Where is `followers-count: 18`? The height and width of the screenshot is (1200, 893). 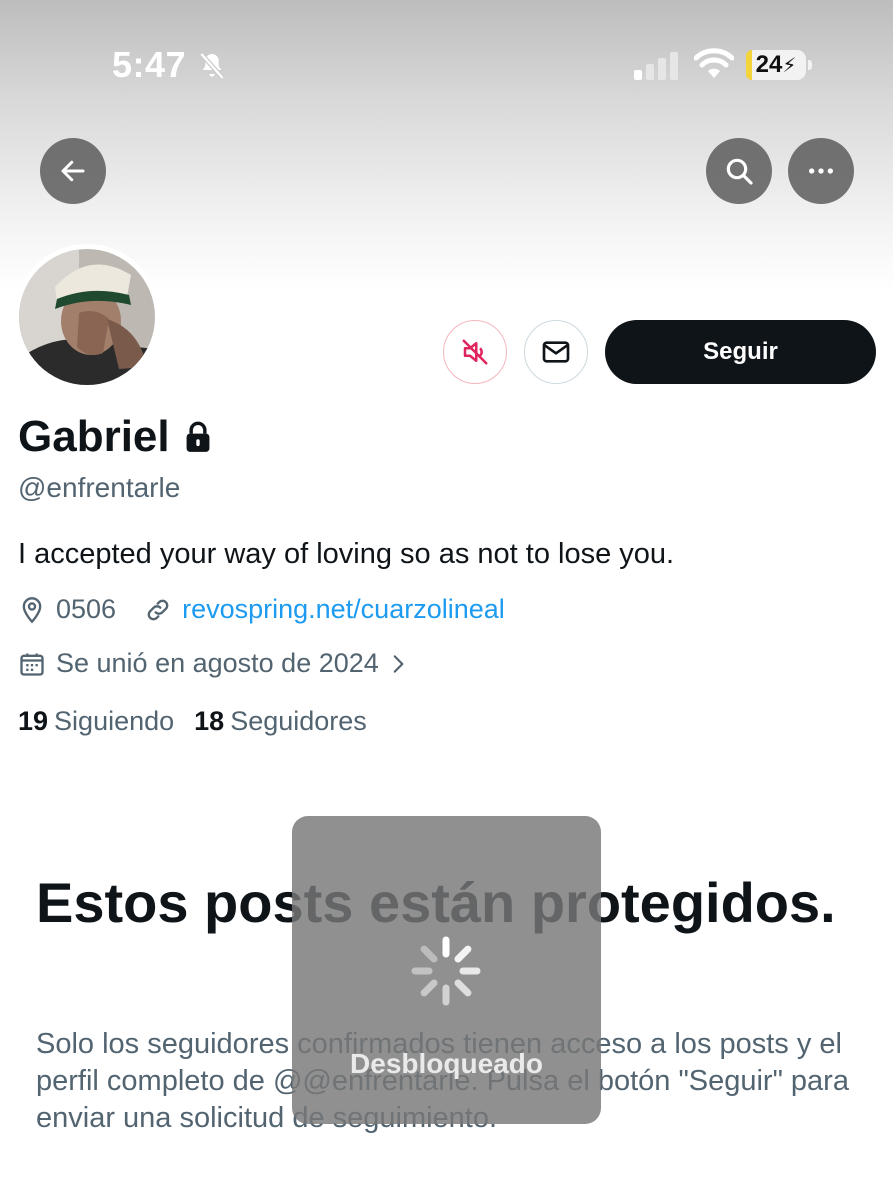 followers-count: 18 is located at coordinates (209, 721).